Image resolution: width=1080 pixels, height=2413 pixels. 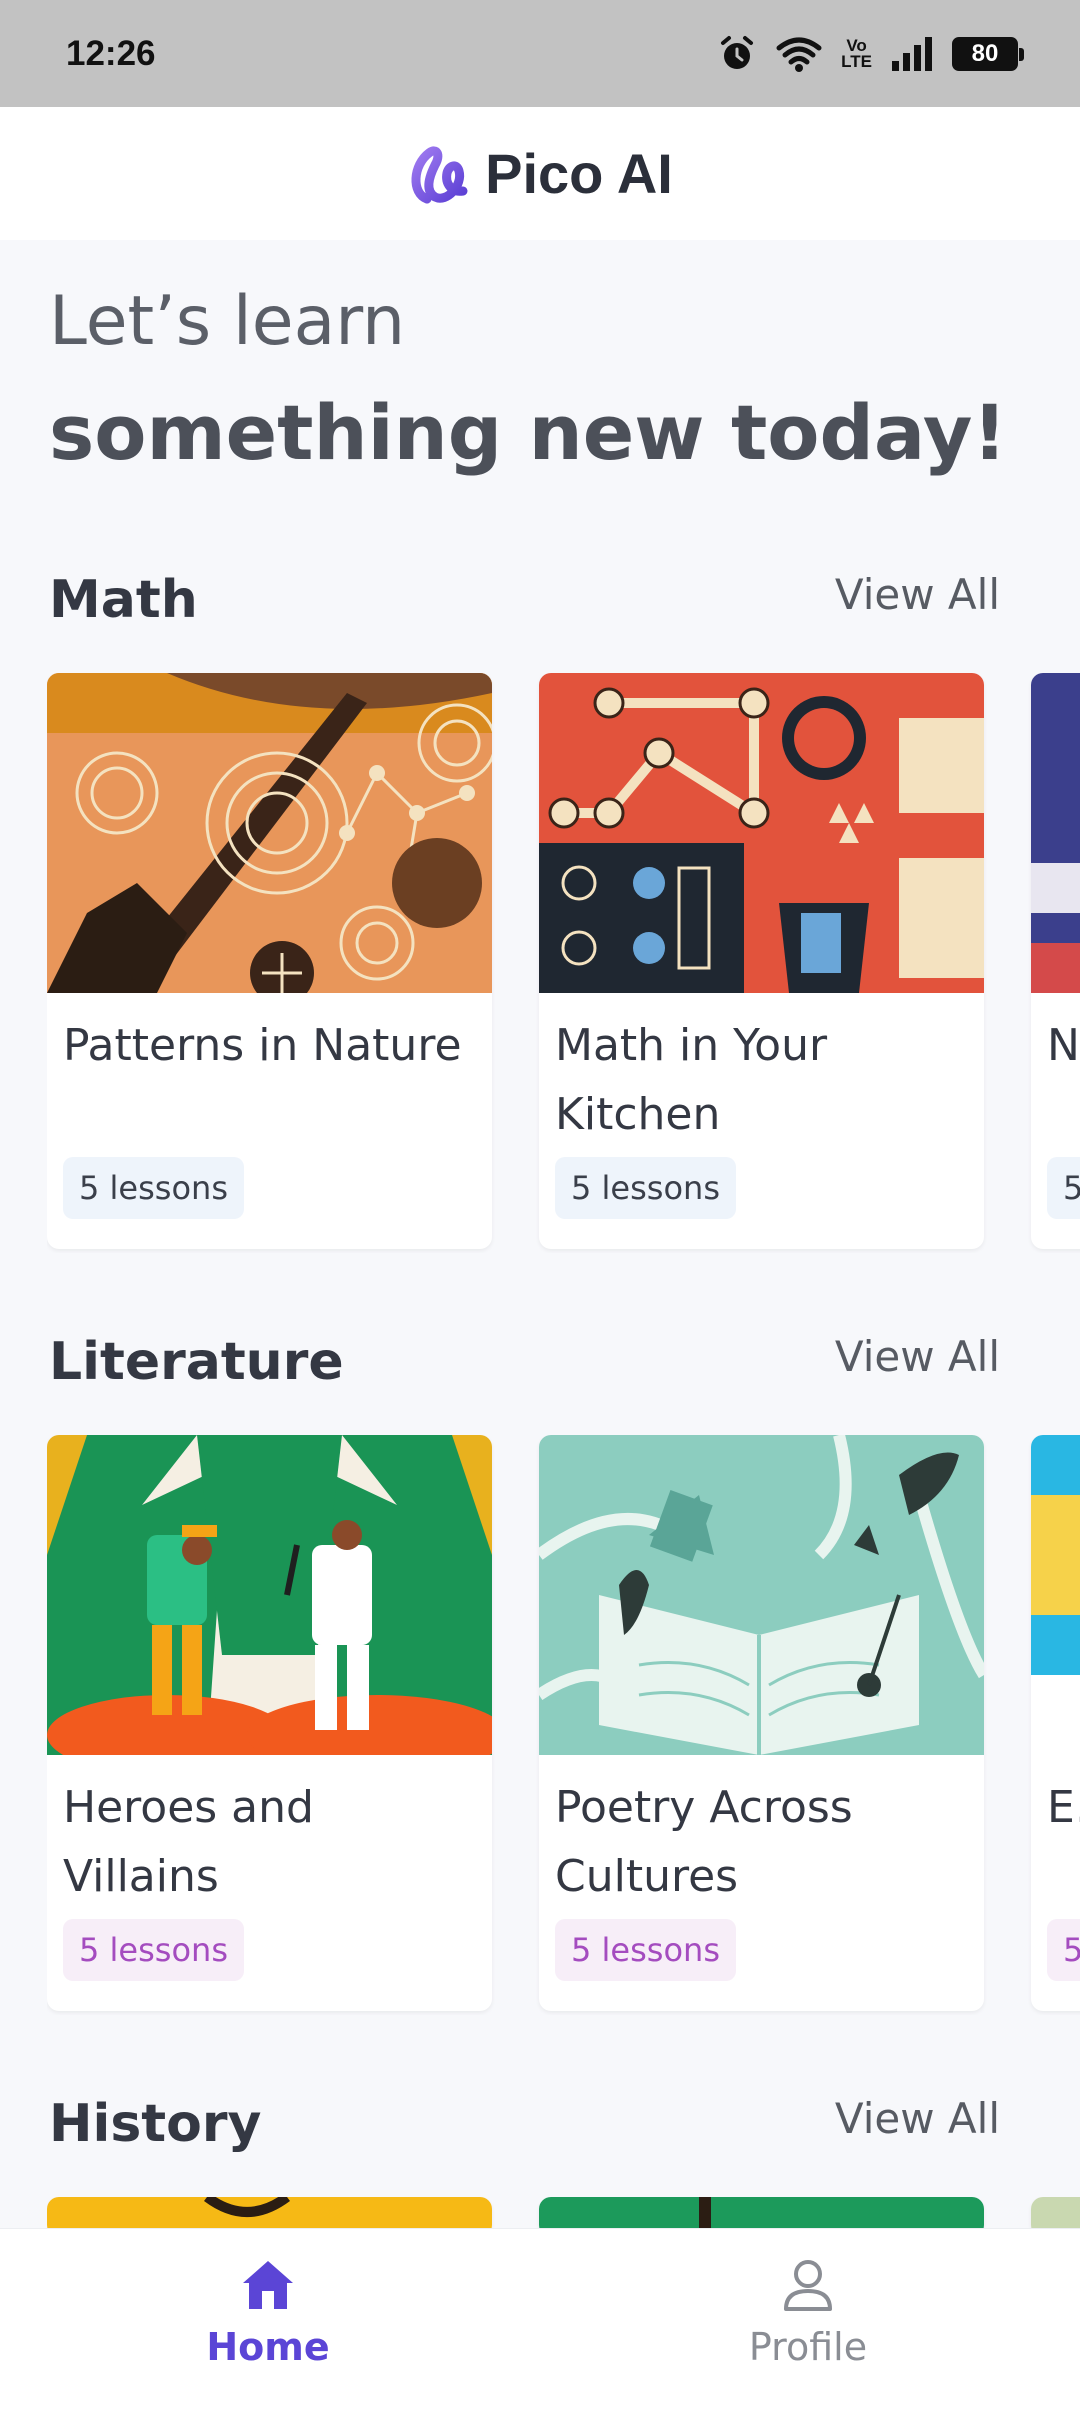 What do you see at coordinates (123, 600) in the screenshot?
I see `section-title-math: Math` at bounding box center [123, 600].